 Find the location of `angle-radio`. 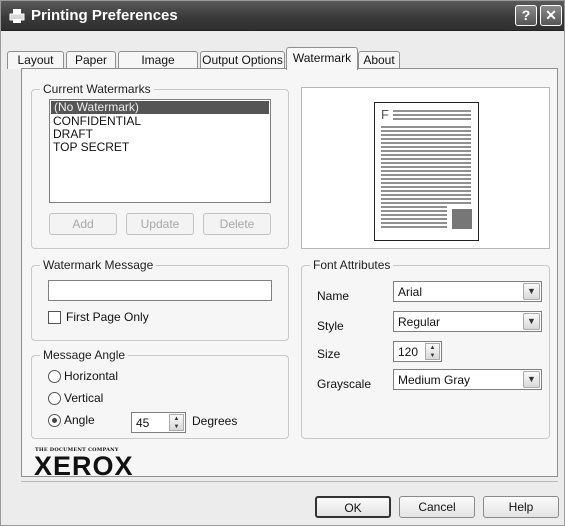

angle-radio is located at coordinates (54, 420).